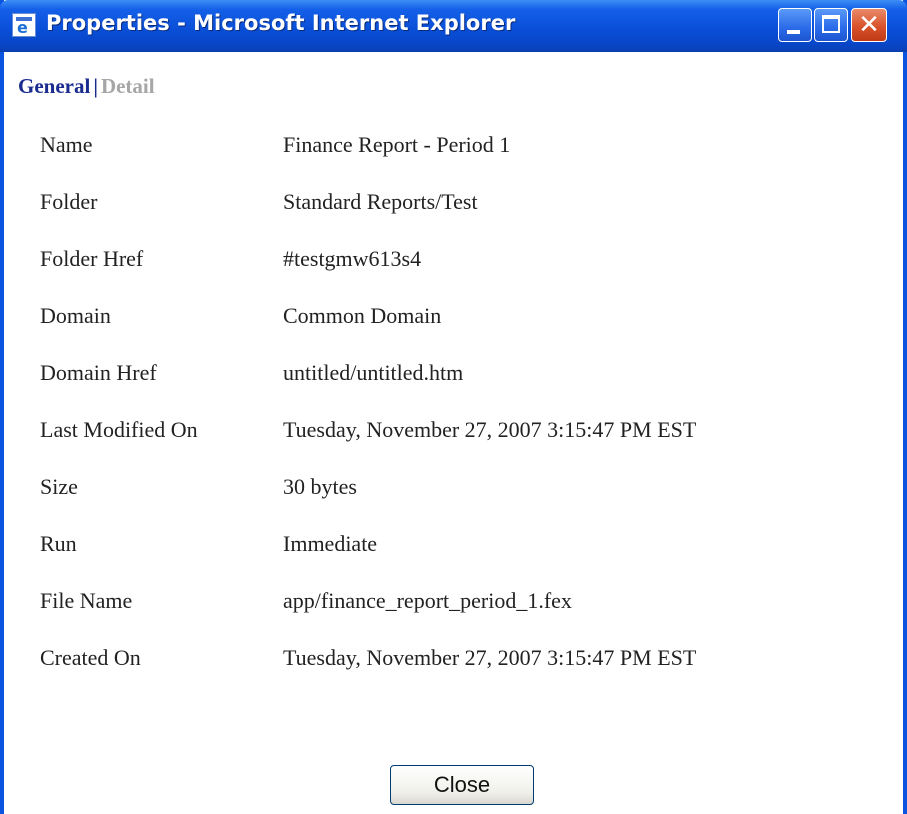  What do you see at coordinates (119, 429) in the screenshot?
I see `property-label: Last Modified On` at bounding box center [119, 429].